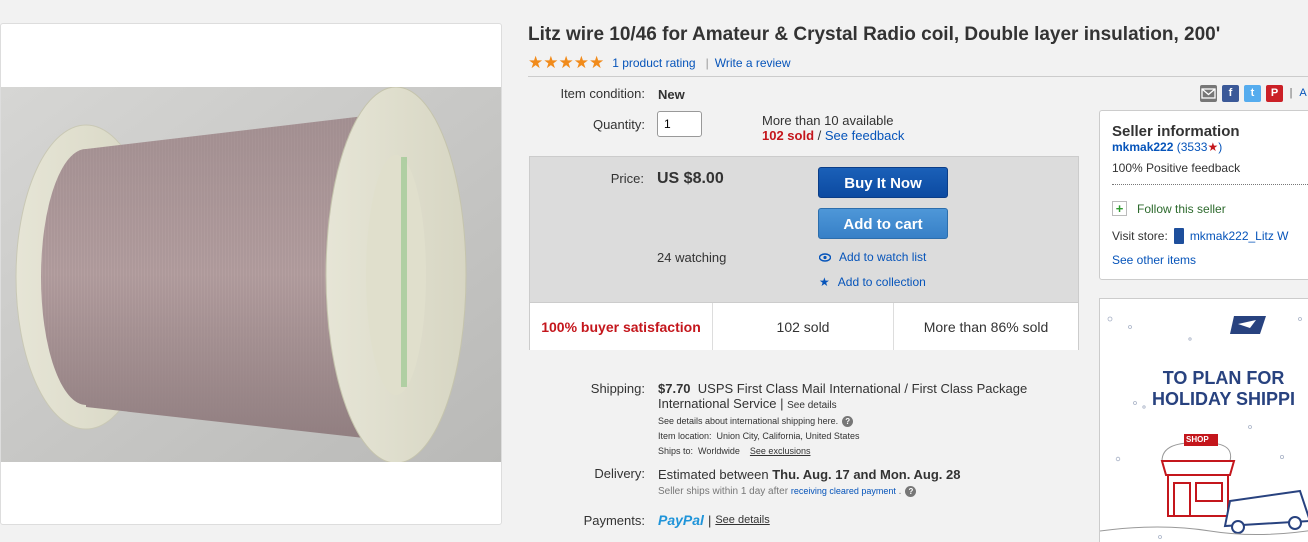 Image resolution: width=1308 pixels, height=542 pixels. I want to click on ships-to-label: Ships to:, so click(676, 451).